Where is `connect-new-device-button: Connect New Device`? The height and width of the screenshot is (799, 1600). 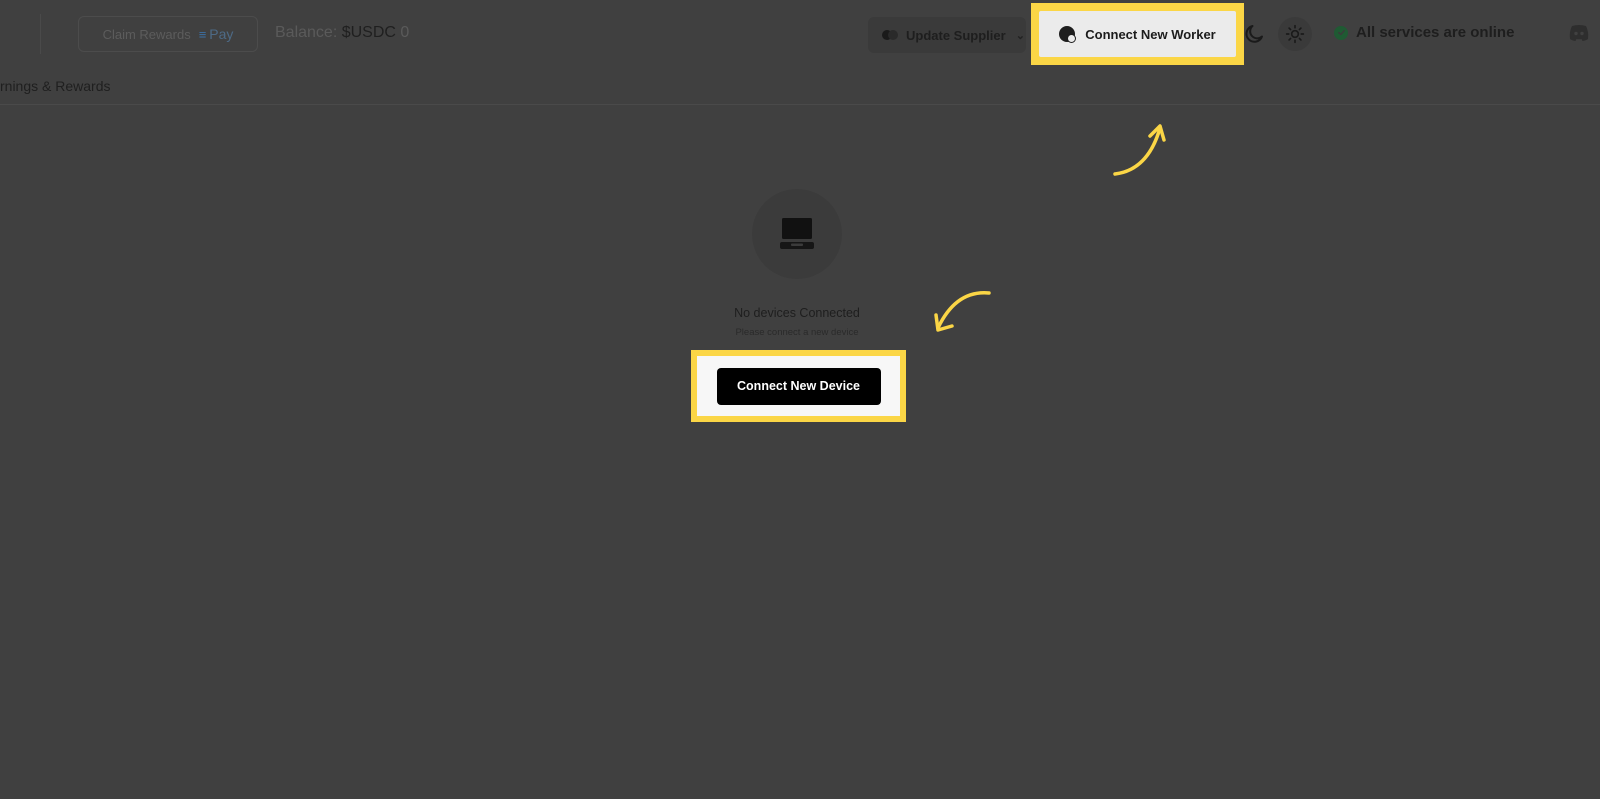
connect-new-device-button: Connect New Device is located at coordinates (798, 386).